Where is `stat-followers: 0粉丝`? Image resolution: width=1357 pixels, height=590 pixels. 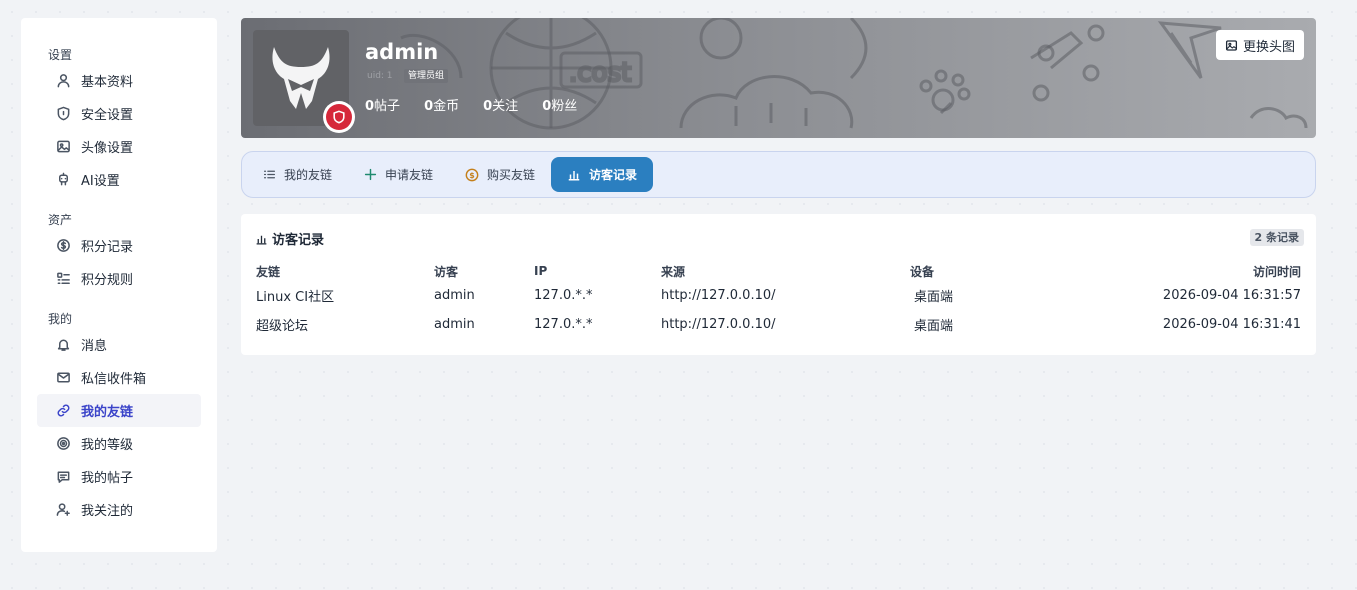 stat-followers: 0粉丝 is located at coordinates (559, 104).